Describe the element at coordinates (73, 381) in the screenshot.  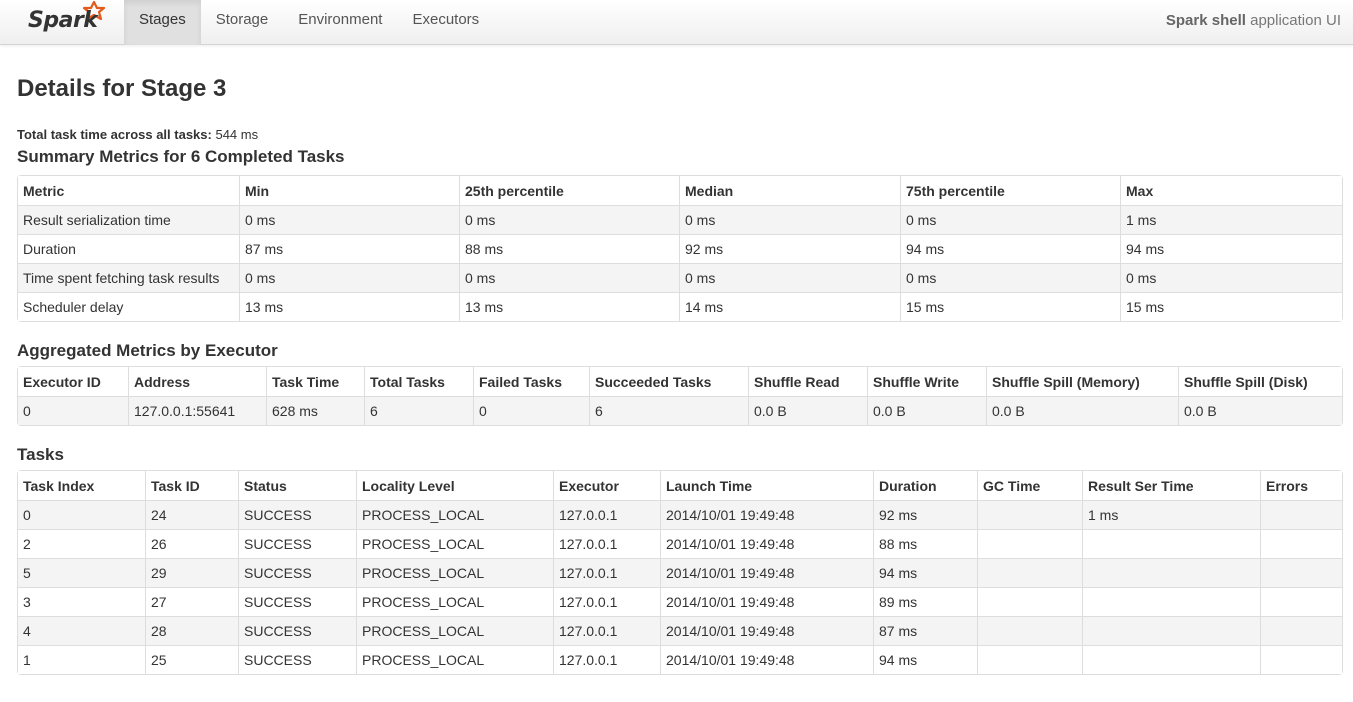
I see `column-header: Executor ID` at that location.